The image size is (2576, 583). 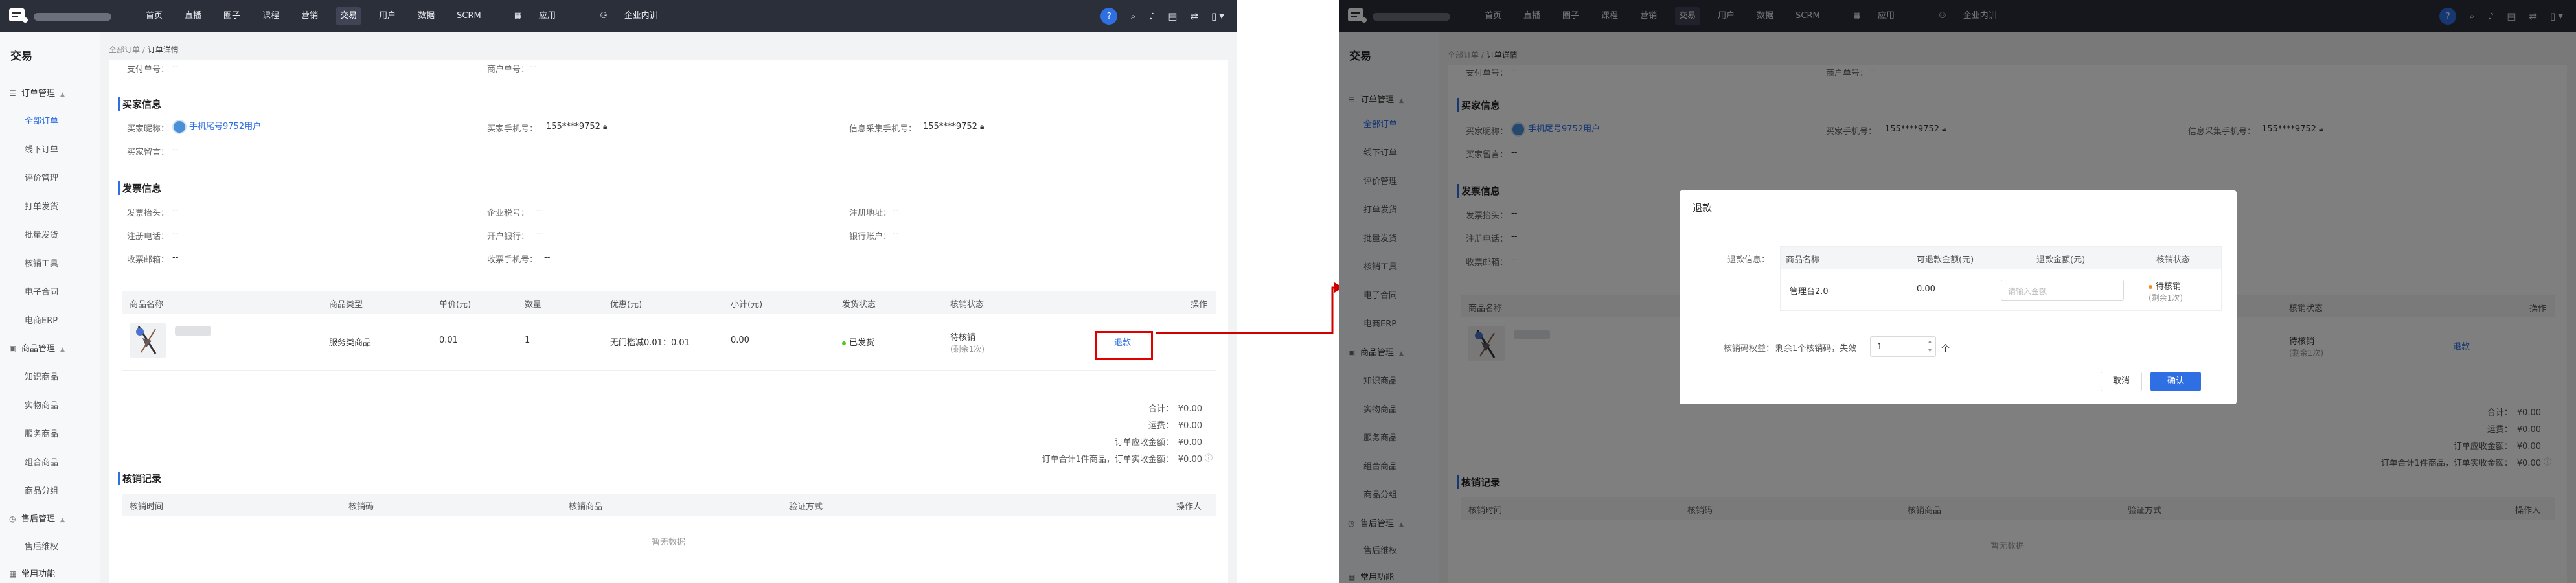 I want to click on bank-label: 开户银行：, so click(x=509, y=237).